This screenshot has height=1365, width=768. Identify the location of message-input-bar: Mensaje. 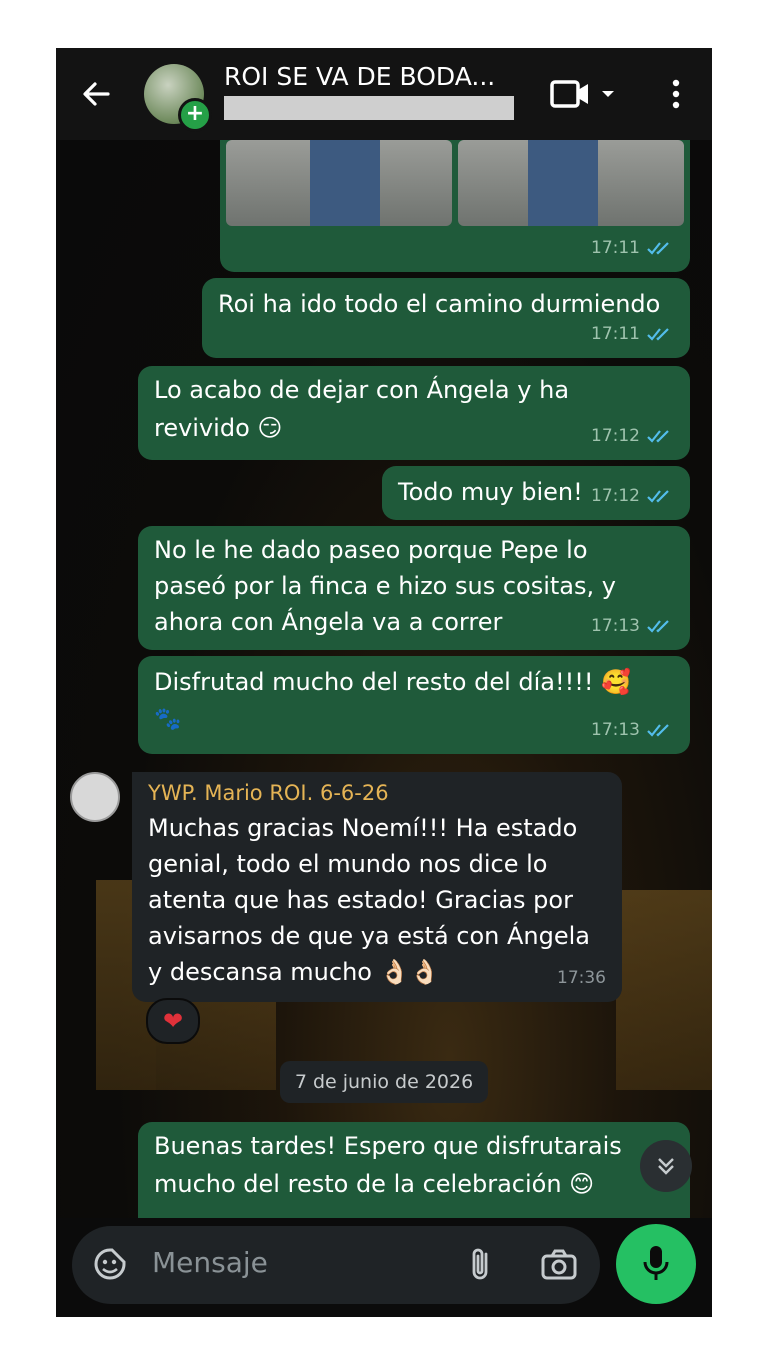
(336, 1265).